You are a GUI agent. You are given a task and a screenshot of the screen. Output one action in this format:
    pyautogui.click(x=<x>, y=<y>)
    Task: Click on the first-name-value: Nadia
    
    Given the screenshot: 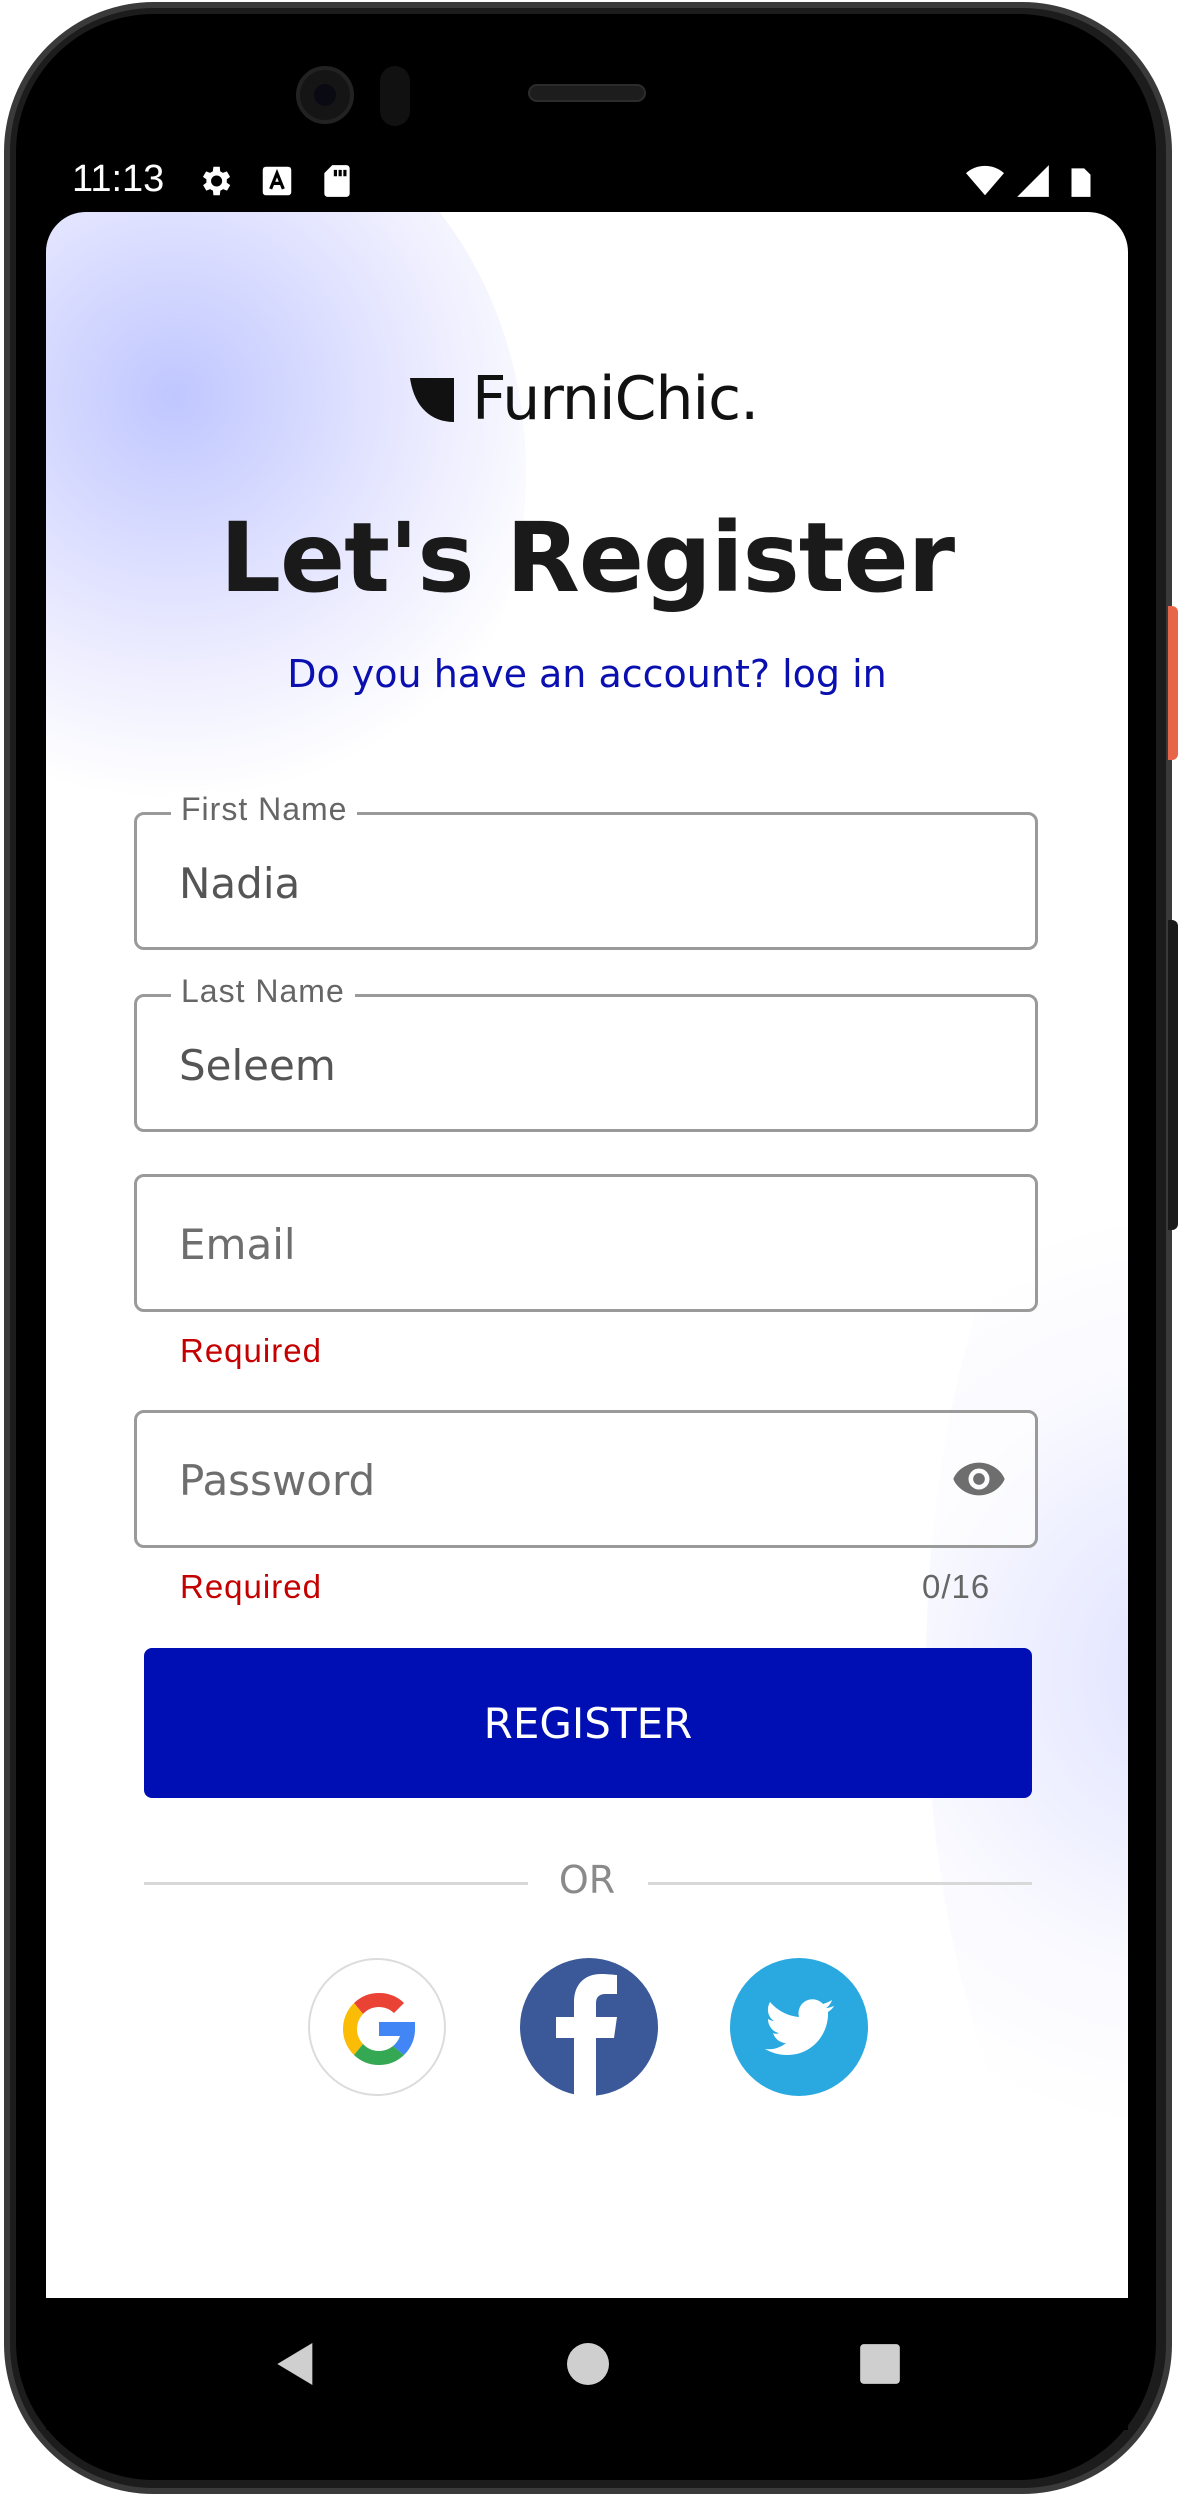 What is the action you would take?
    pyautogui.click(x=240, y=883)
    